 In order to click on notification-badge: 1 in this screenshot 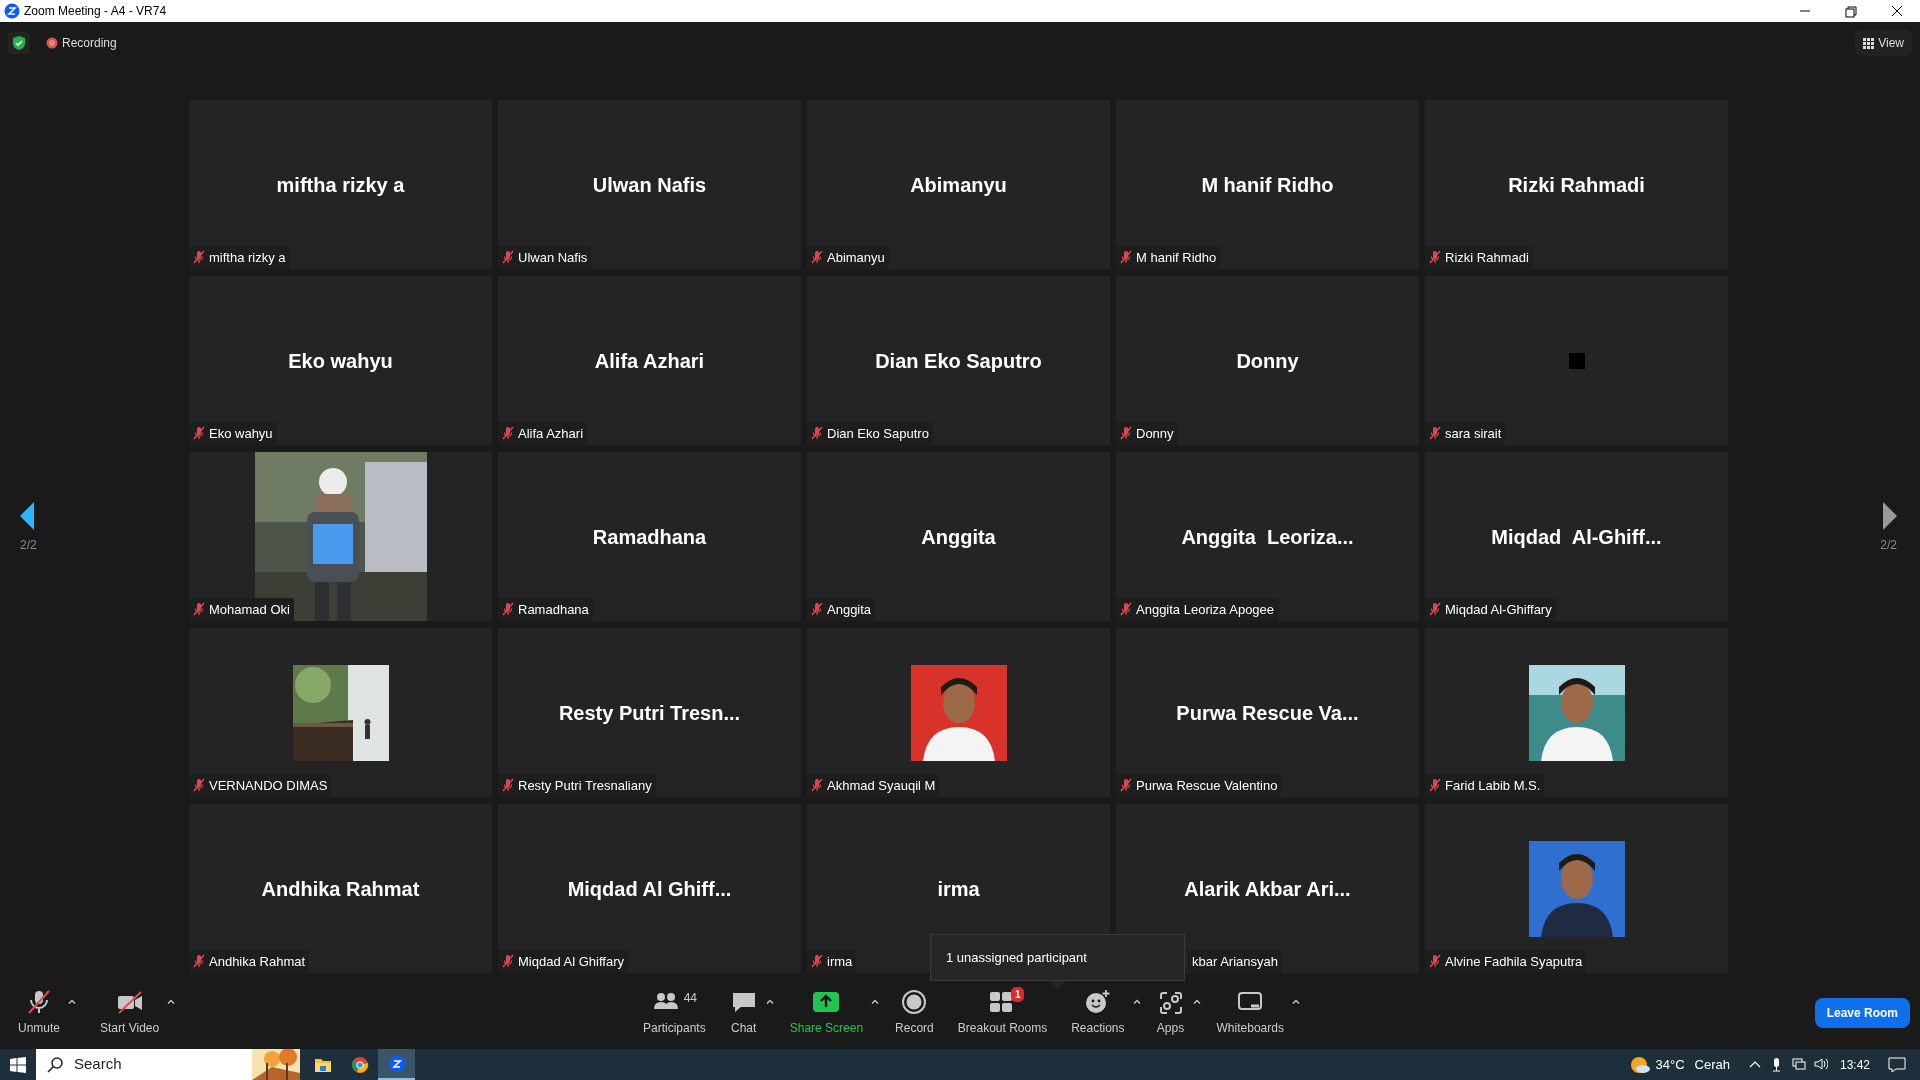, I will do `click(1017, 994)`.